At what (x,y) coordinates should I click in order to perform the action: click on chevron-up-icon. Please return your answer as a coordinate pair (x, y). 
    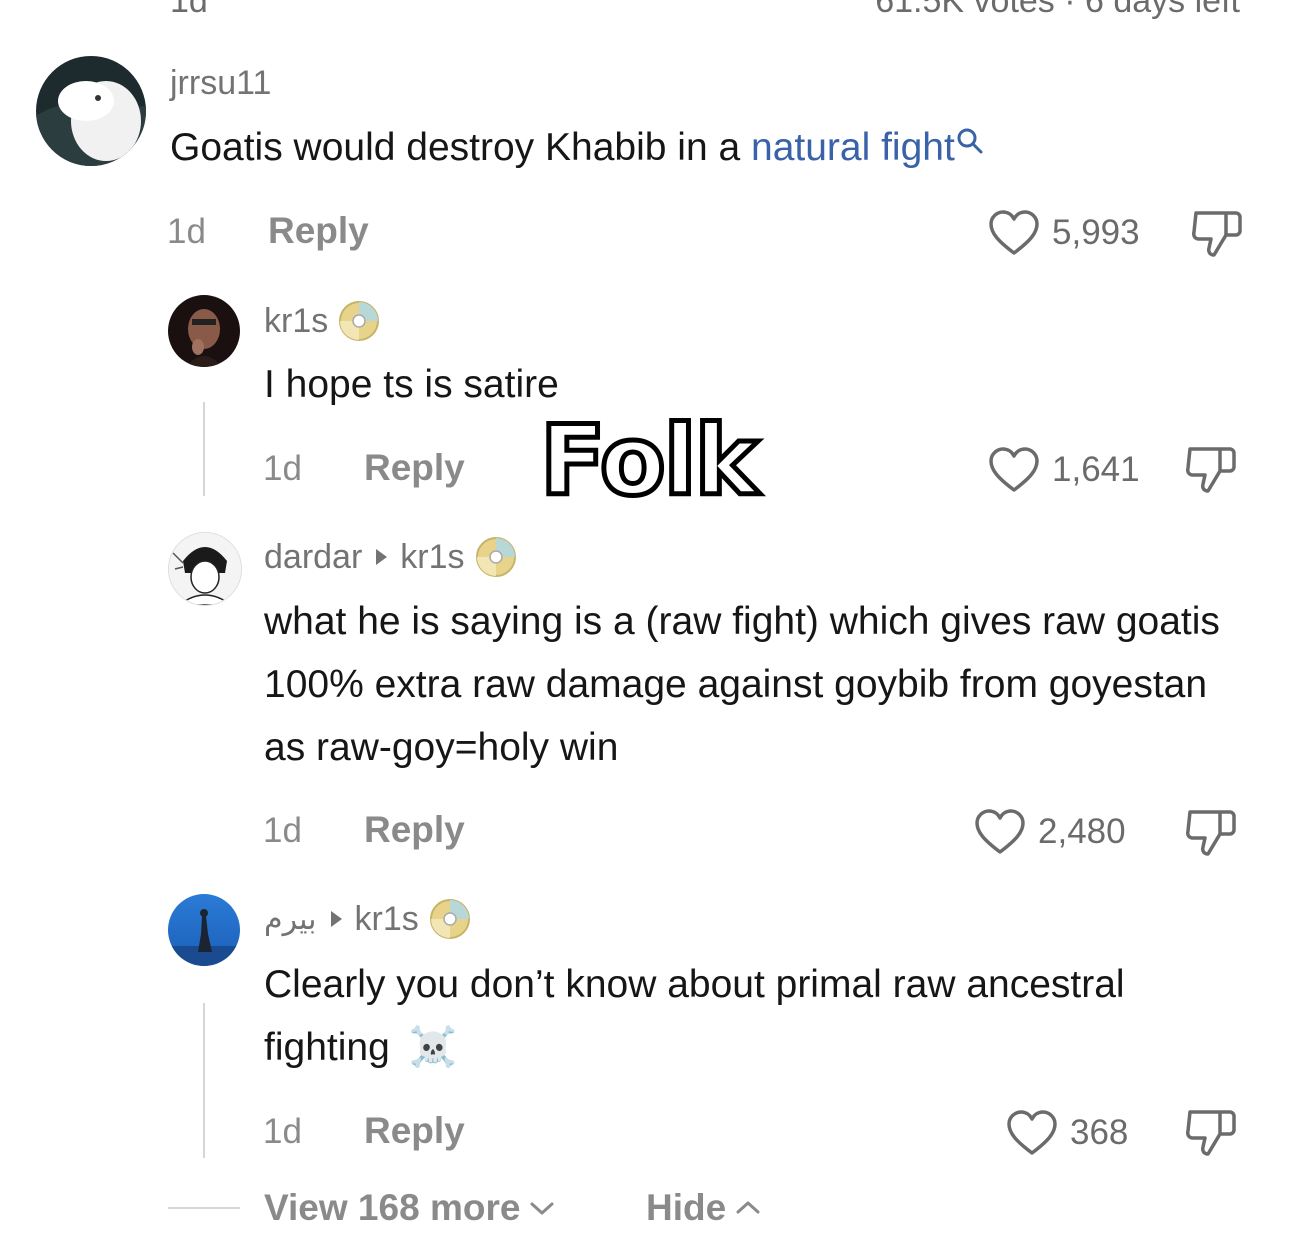
    Looking at the image, I should click on (748, 1207).